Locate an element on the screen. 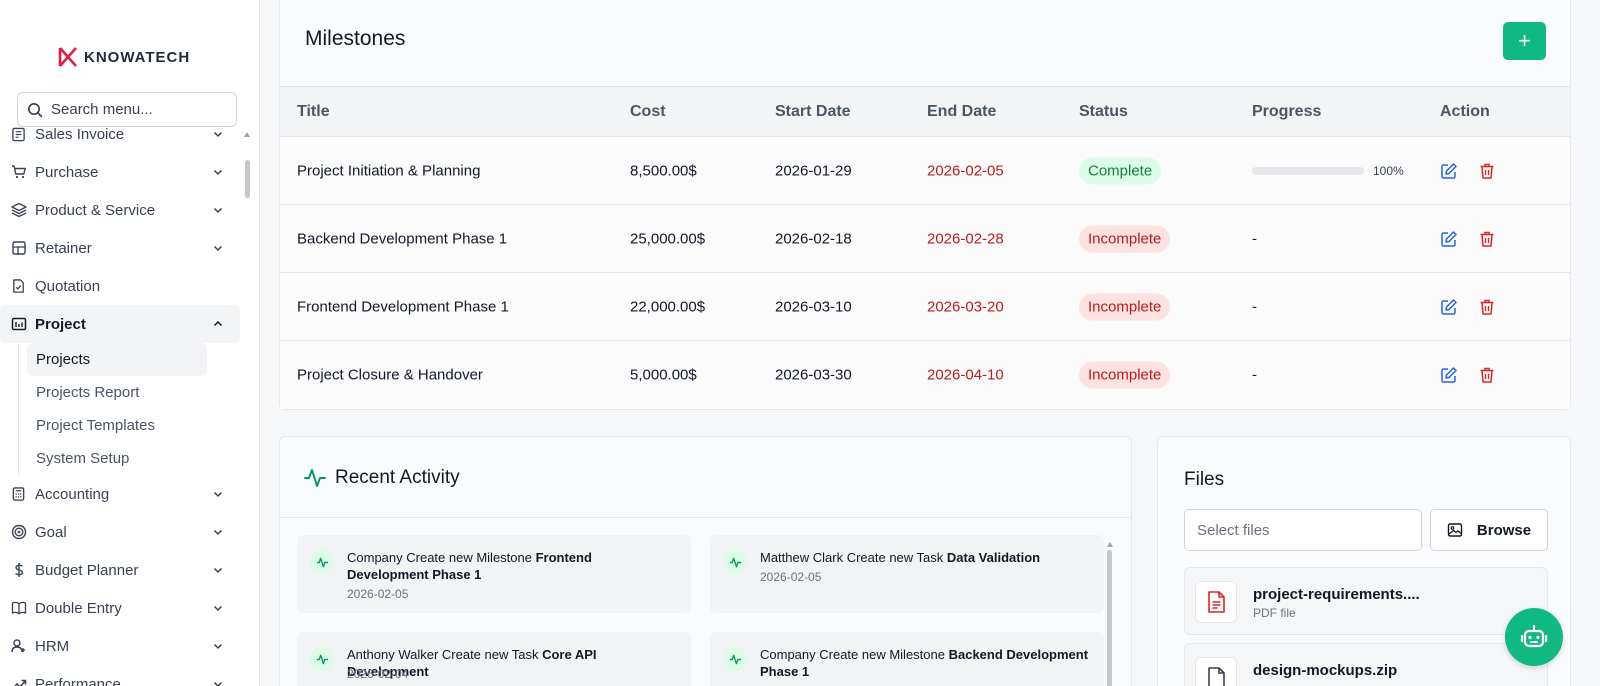 The height and width of the screenshot is (686, 1600). file-select-input is located at coordinates (1303, 530).